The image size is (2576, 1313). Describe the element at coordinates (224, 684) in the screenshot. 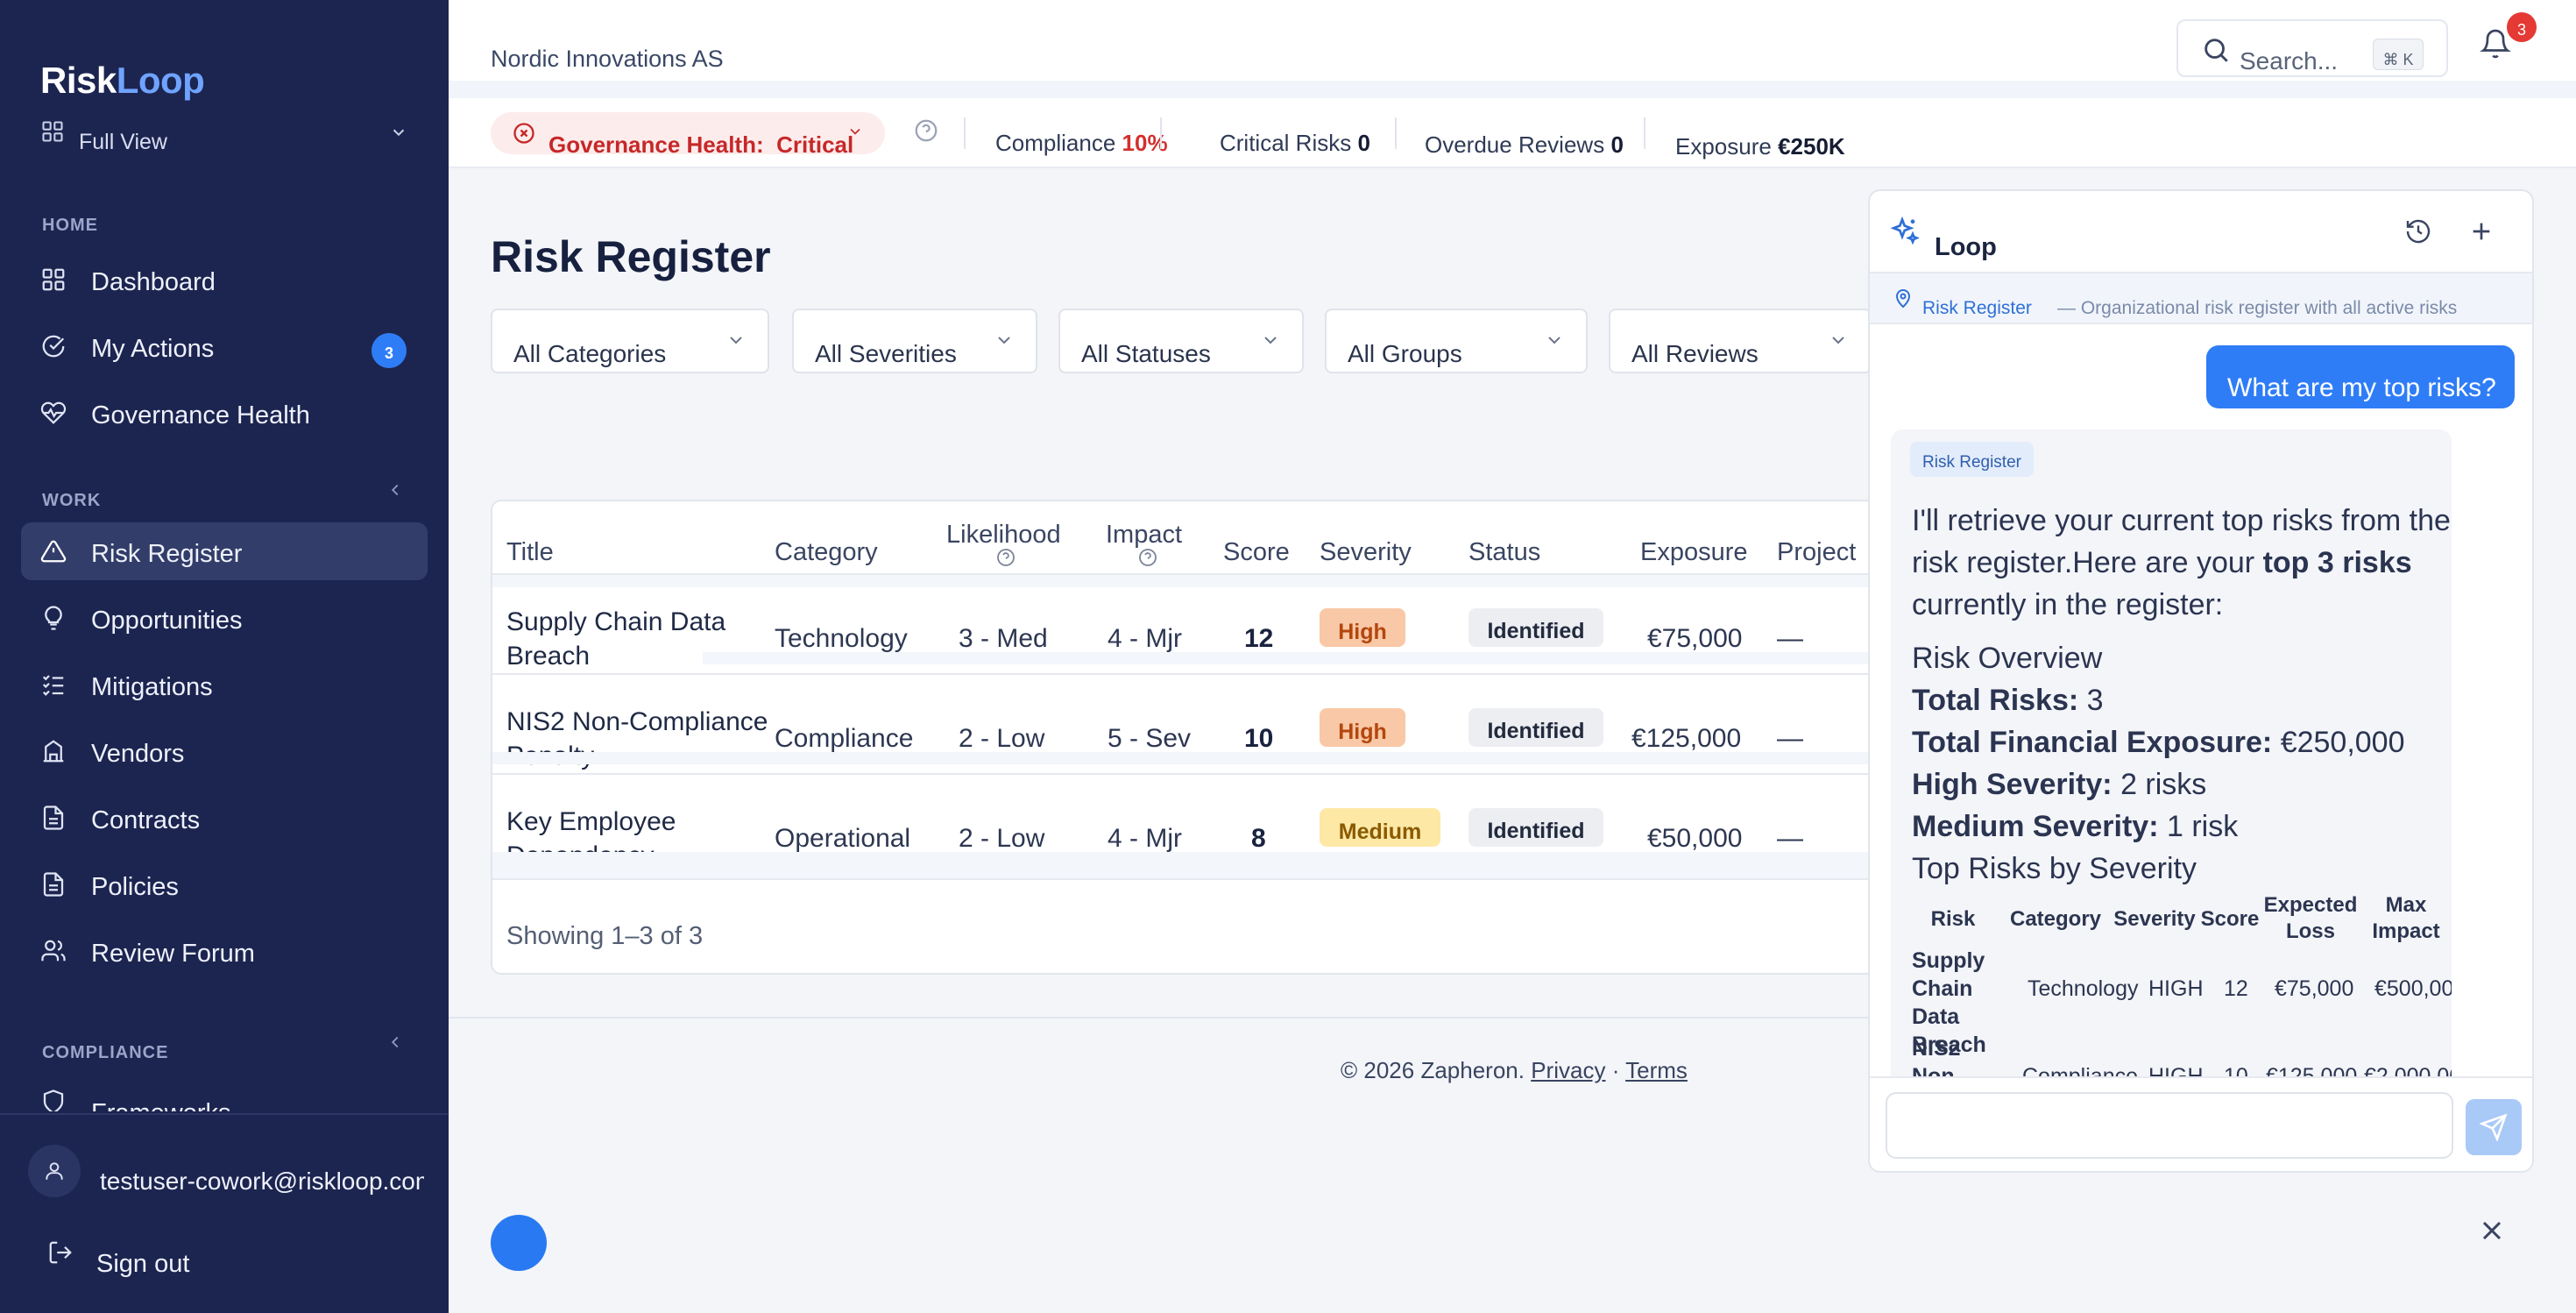

I see `sidebar-item-mitigations: Mitigations` at that location.